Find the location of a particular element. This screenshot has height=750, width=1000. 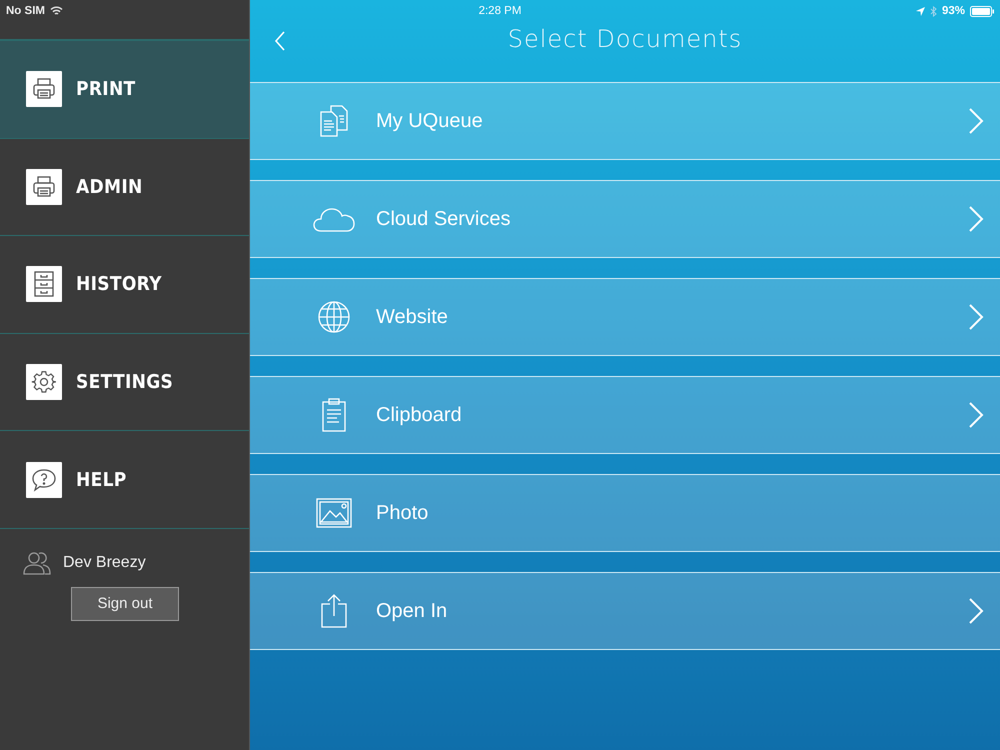

cloud-icon is located at coordinates (334, 219).